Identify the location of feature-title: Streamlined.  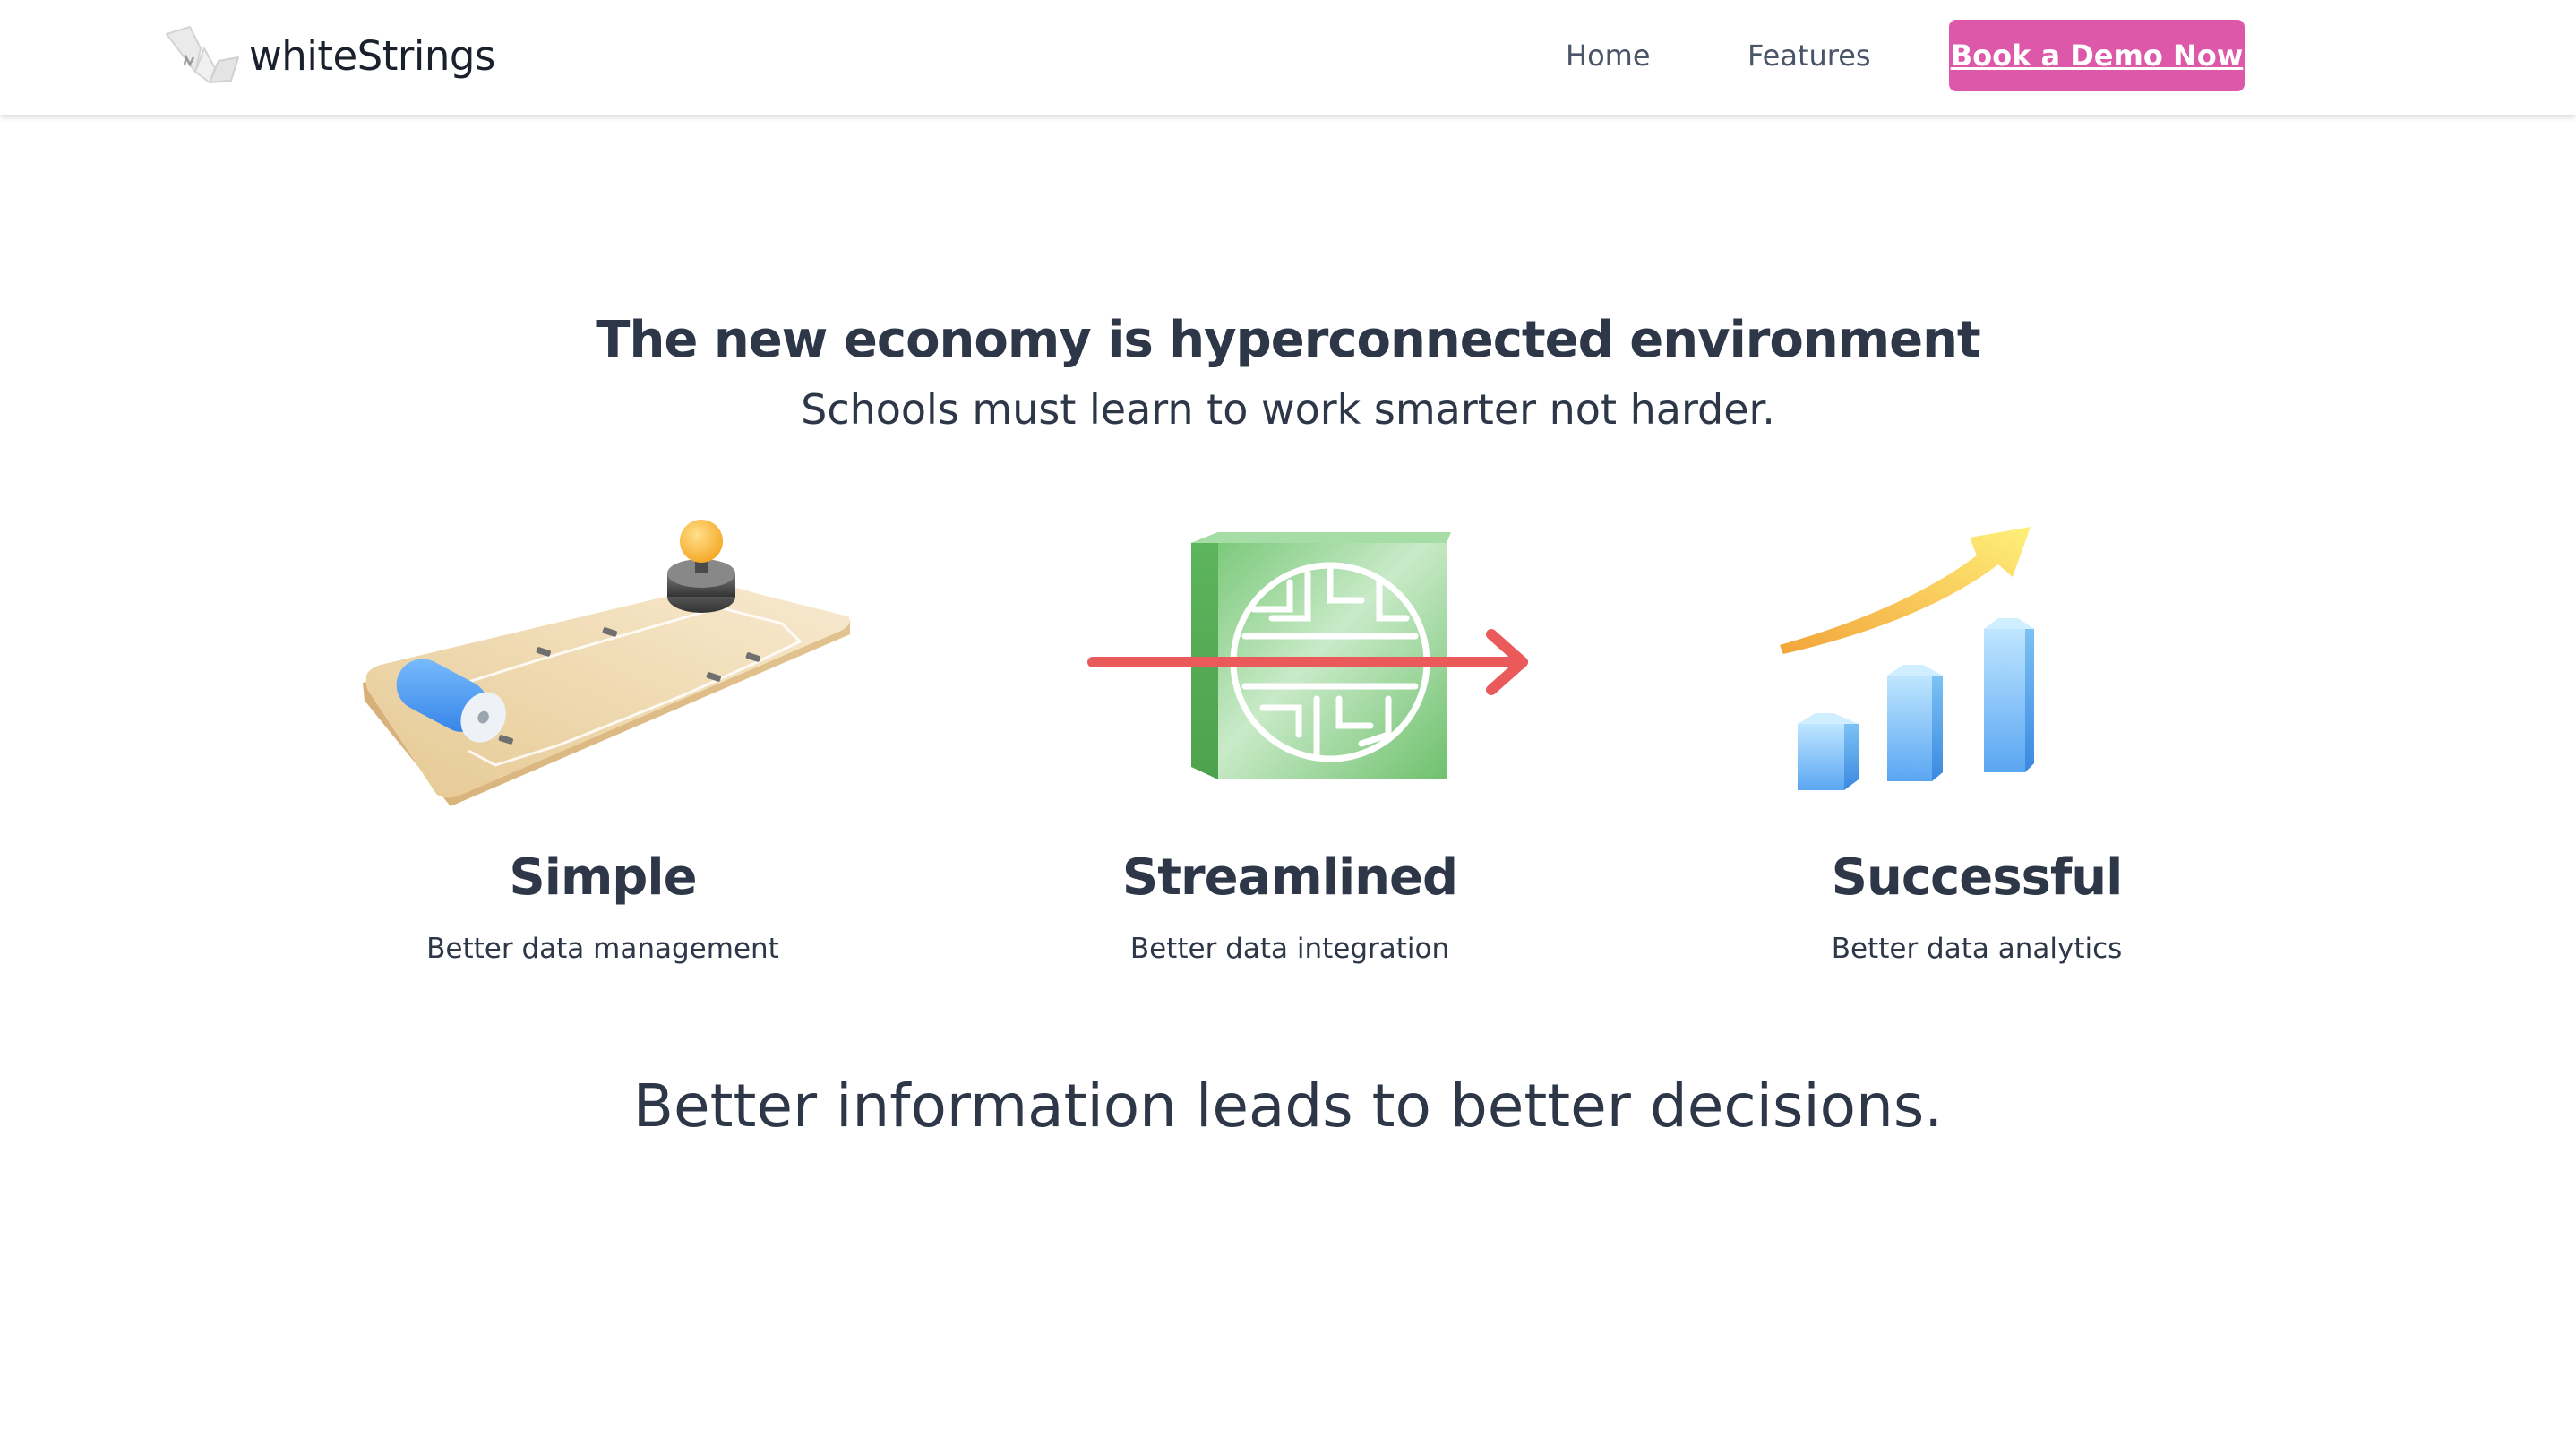
(1289, 877).